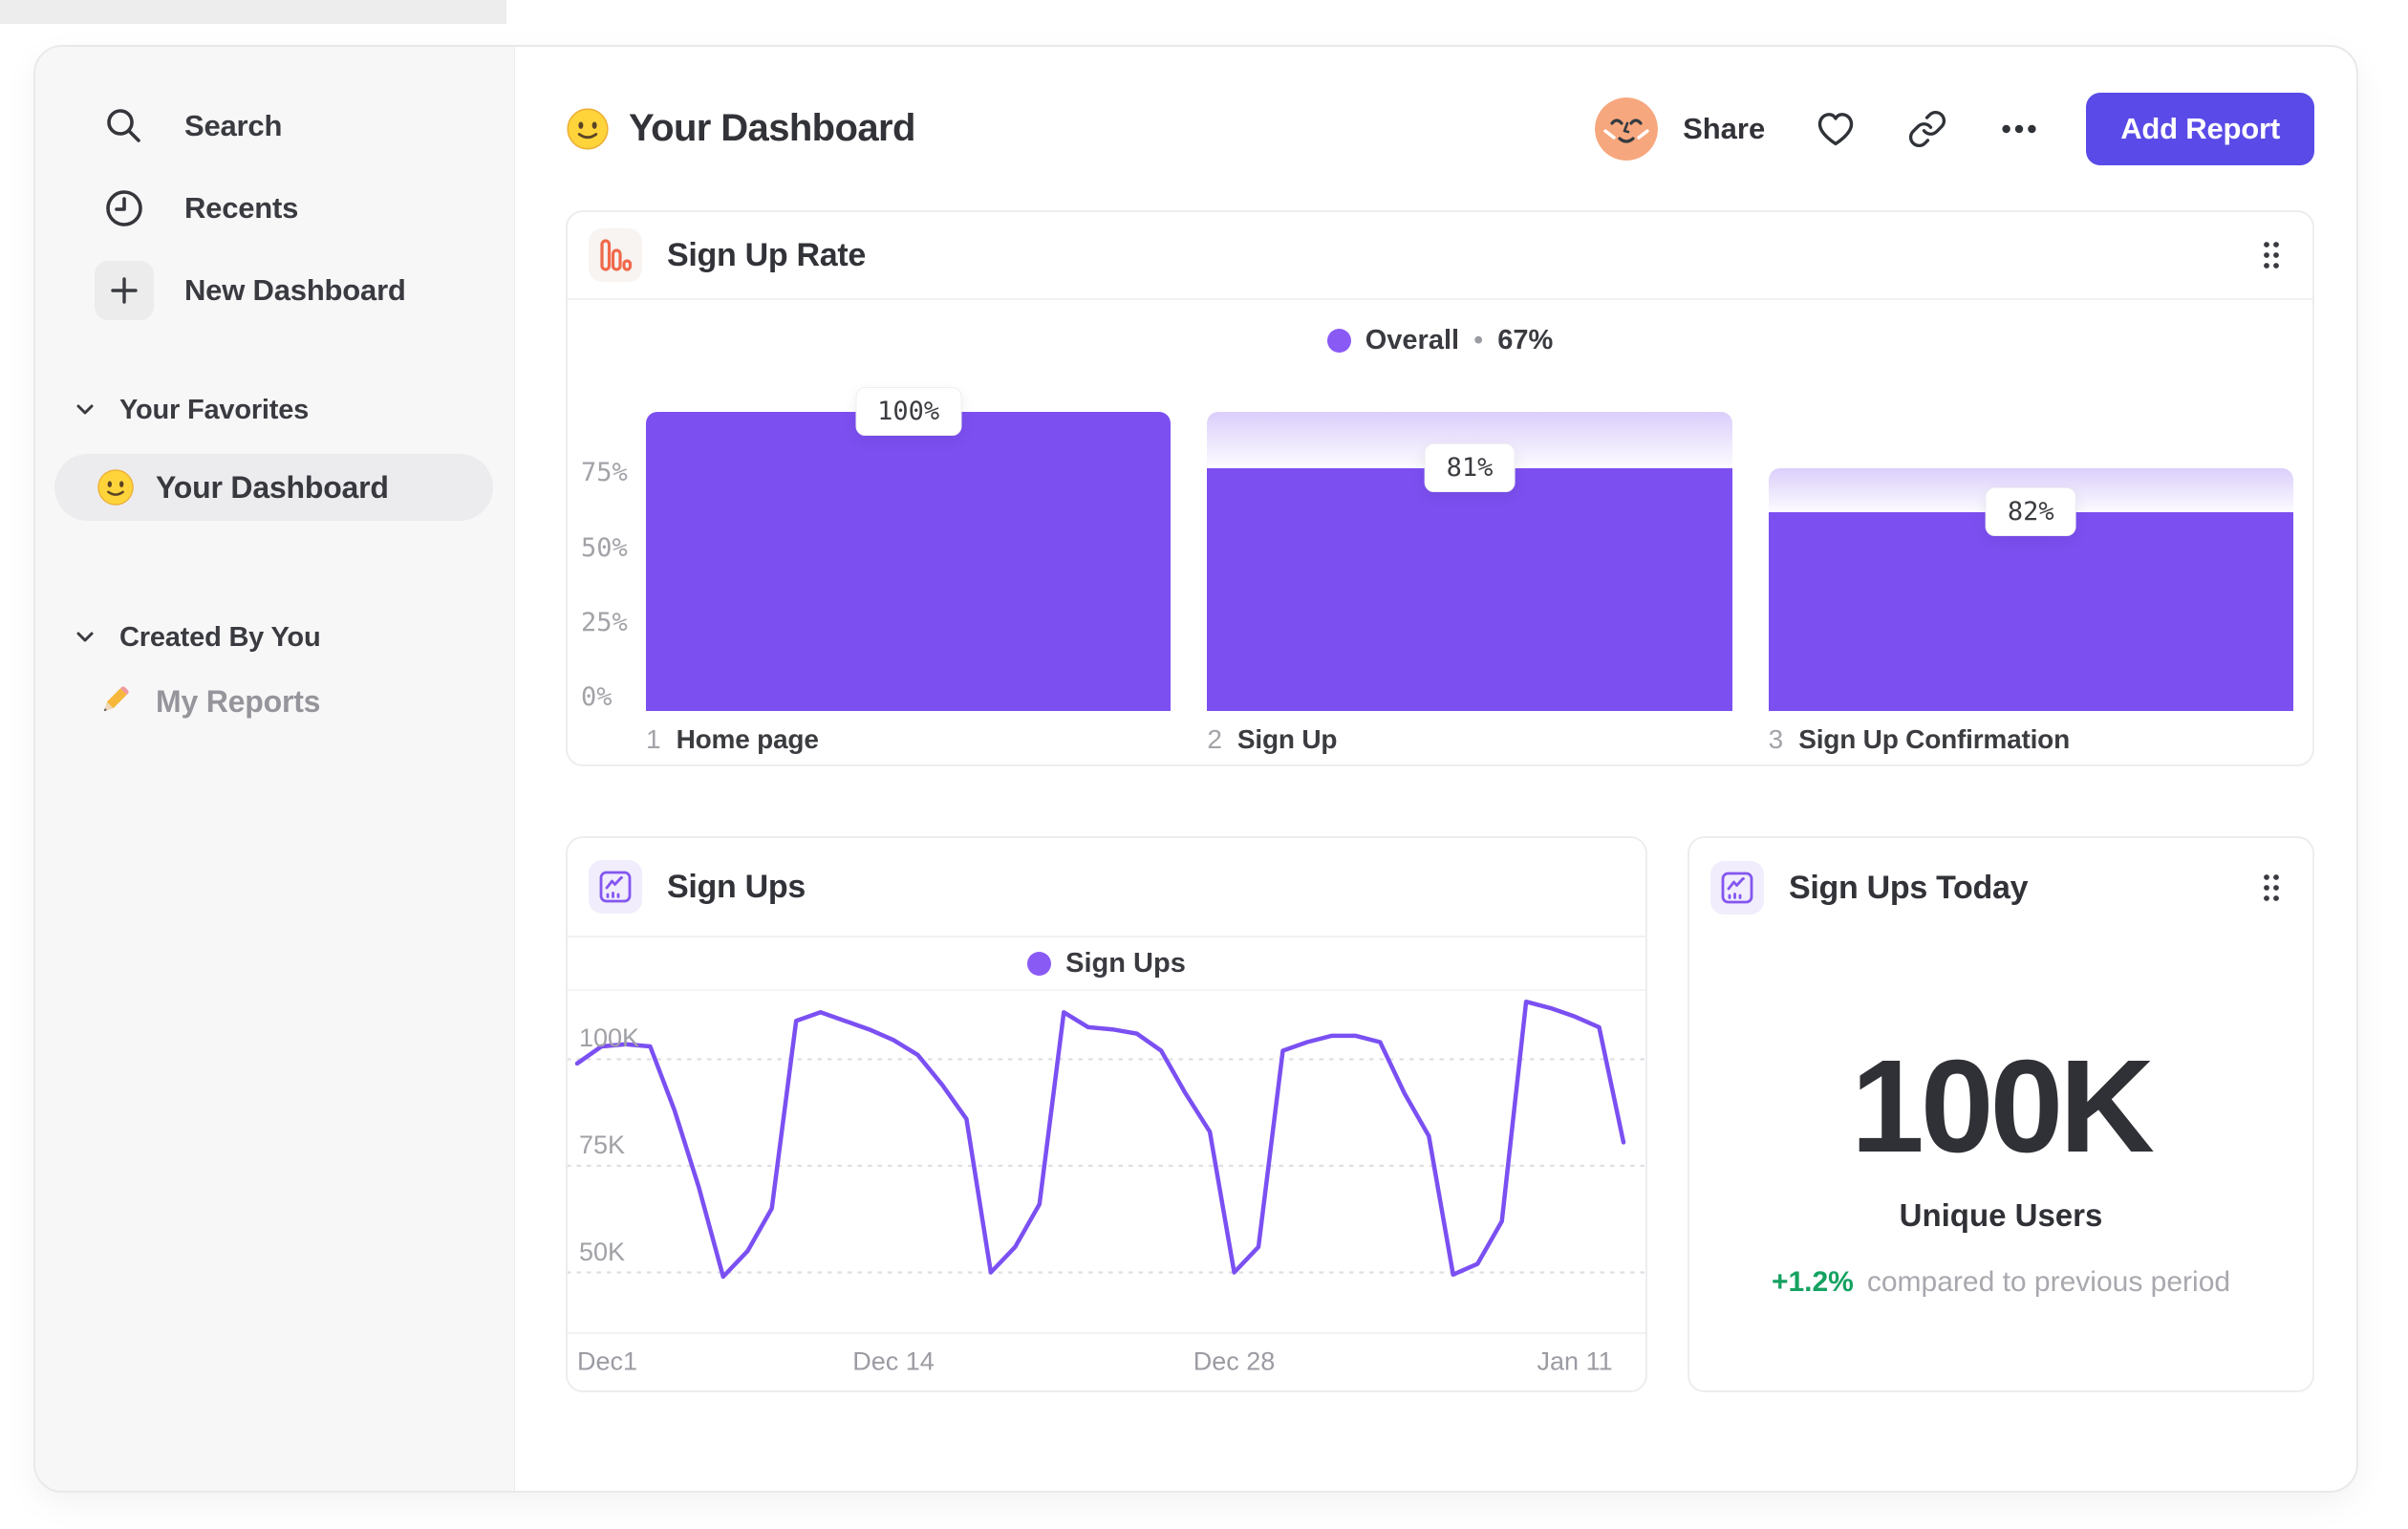 The width and height of the screenshot is (2408, 1529). Describe the element at coordinates (1927, 129) in the screenshot. I see `copy-link-button` at that location.